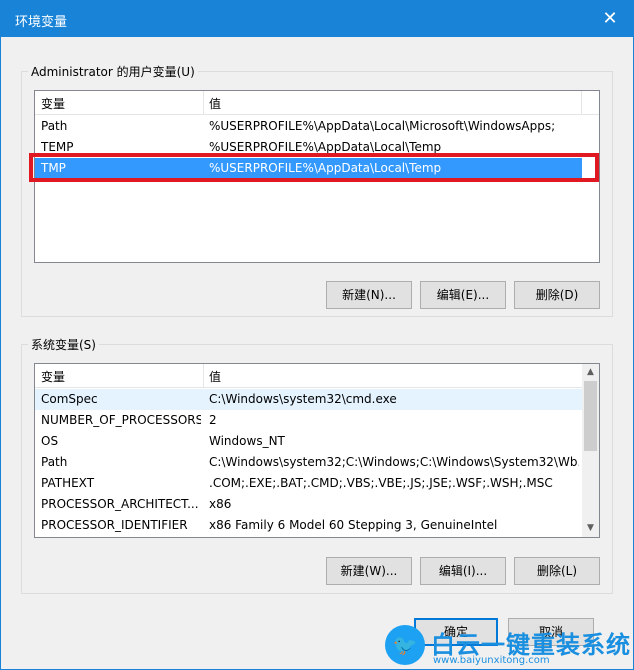 This screenshot has height=670, width=634. I want to click on scroll-up-icon: ▲, so click(590, 372).